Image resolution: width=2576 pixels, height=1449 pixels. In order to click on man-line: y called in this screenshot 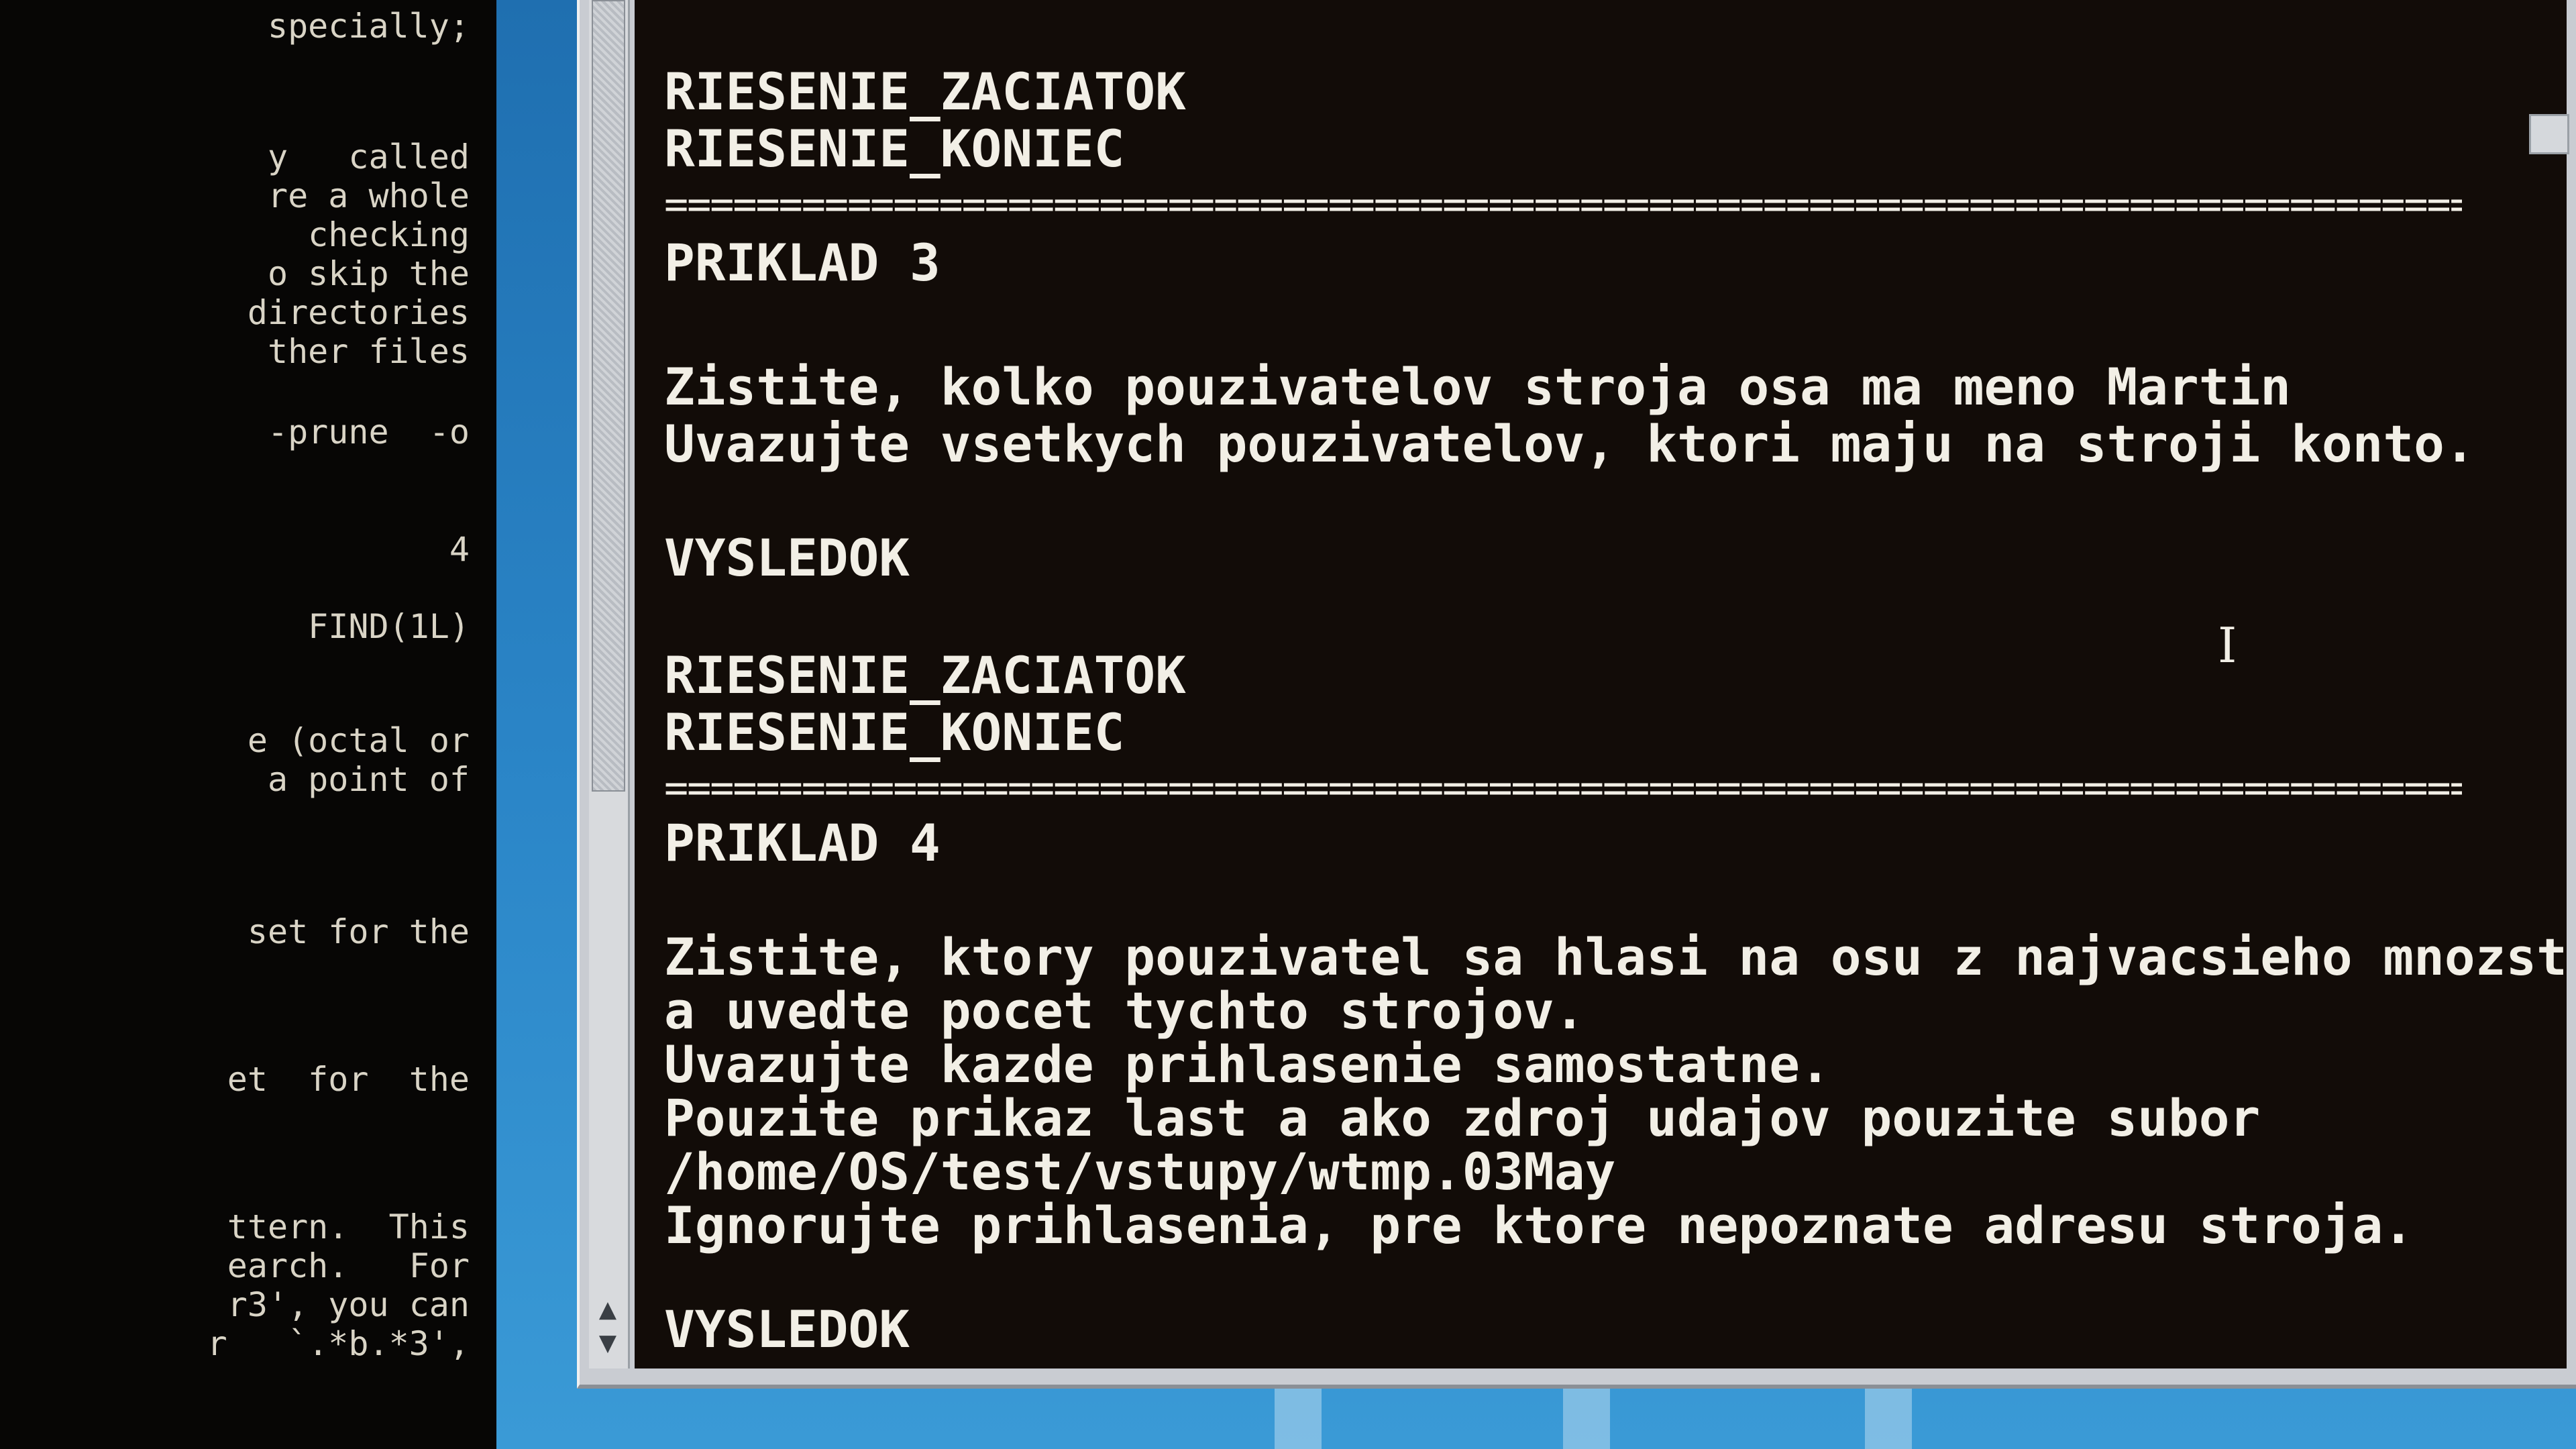, I will do `click(368, 157)`.